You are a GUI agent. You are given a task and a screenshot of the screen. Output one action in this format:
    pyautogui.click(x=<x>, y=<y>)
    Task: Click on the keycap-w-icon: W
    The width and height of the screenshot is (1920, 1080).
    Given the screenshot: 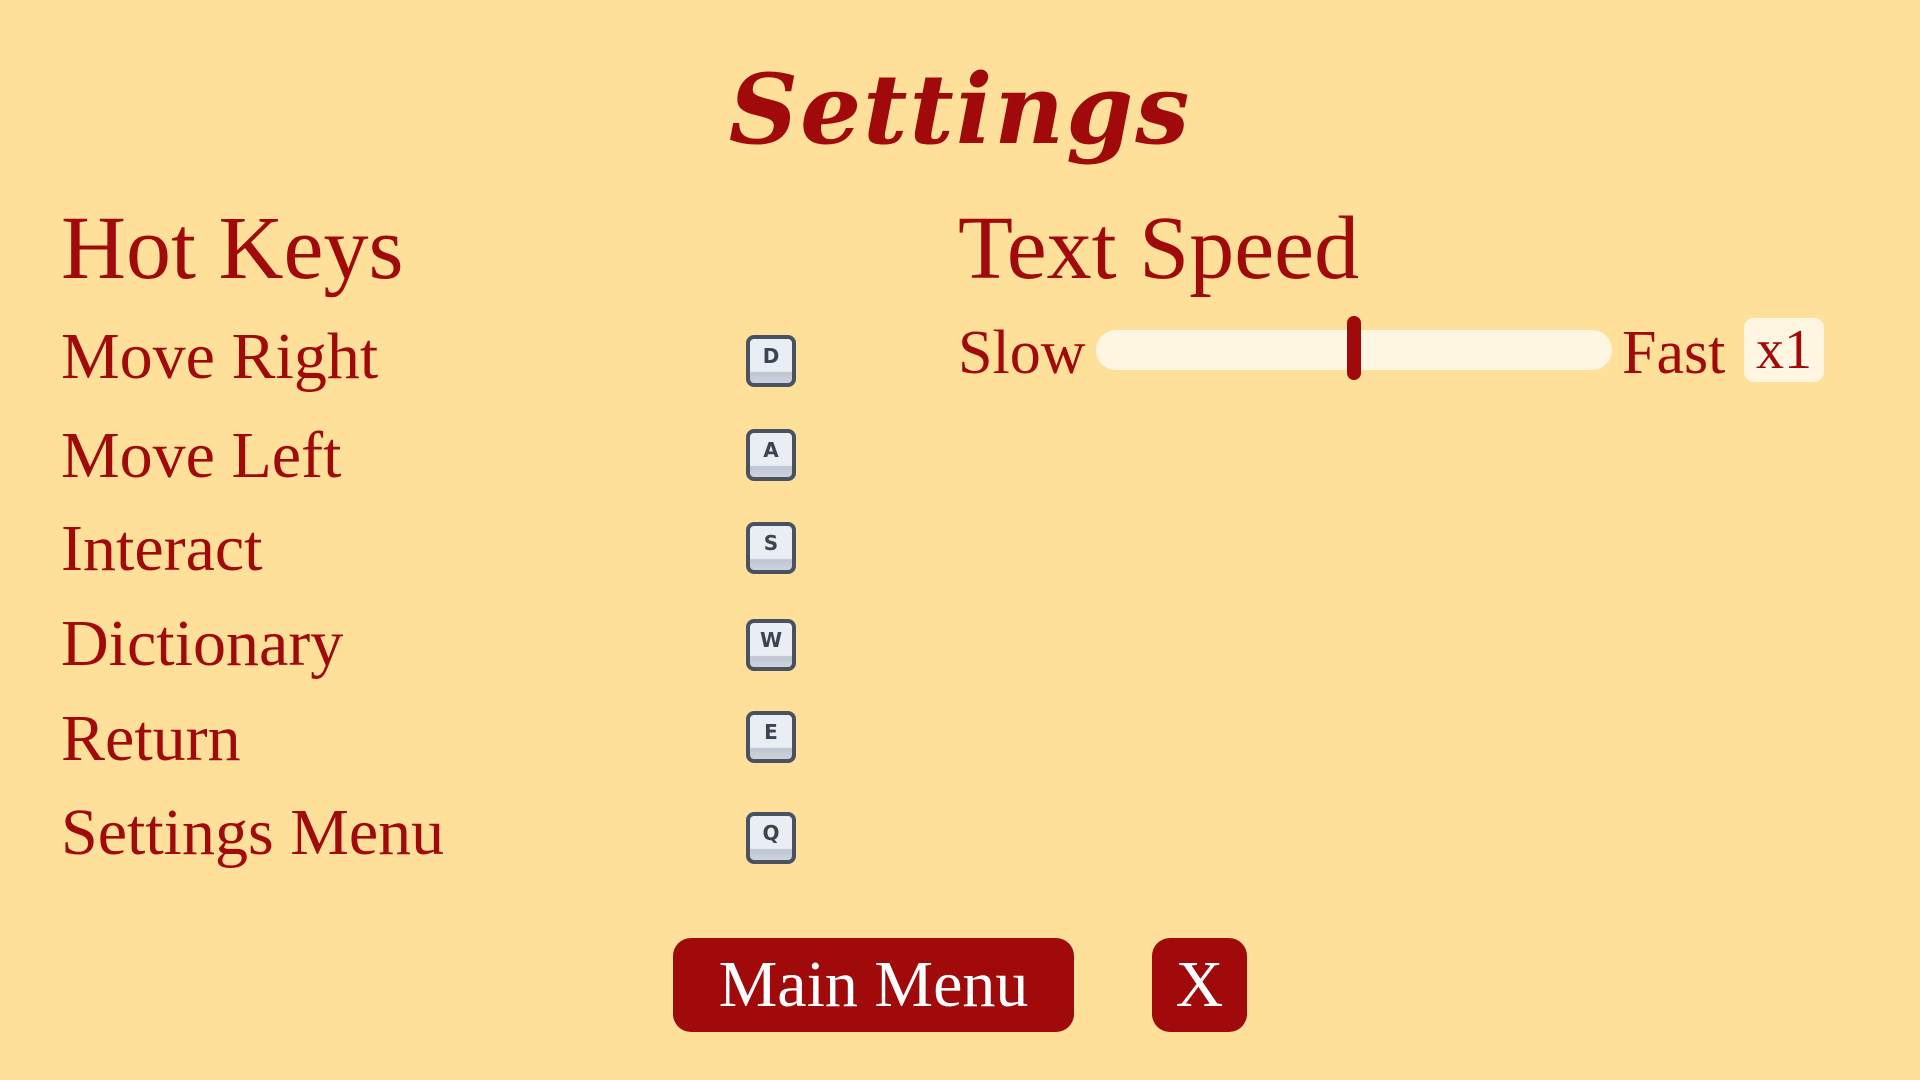 What is the action you would take?
    pyautogui.click(x=771, y=645)
    